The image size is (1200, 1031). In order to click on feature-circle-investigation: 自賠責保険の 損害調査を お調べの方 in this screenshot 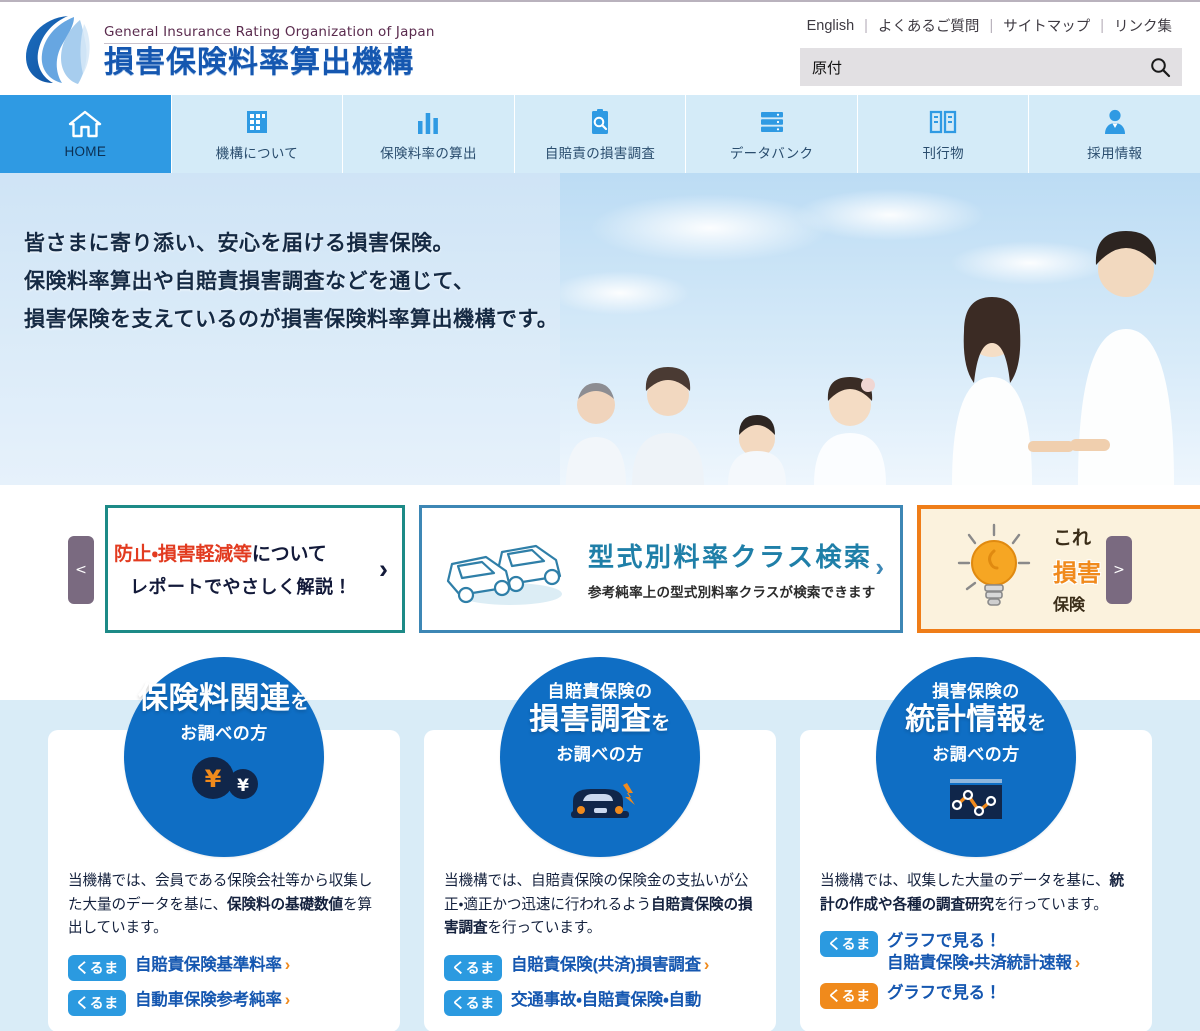, I will do `click(600, 757)`.